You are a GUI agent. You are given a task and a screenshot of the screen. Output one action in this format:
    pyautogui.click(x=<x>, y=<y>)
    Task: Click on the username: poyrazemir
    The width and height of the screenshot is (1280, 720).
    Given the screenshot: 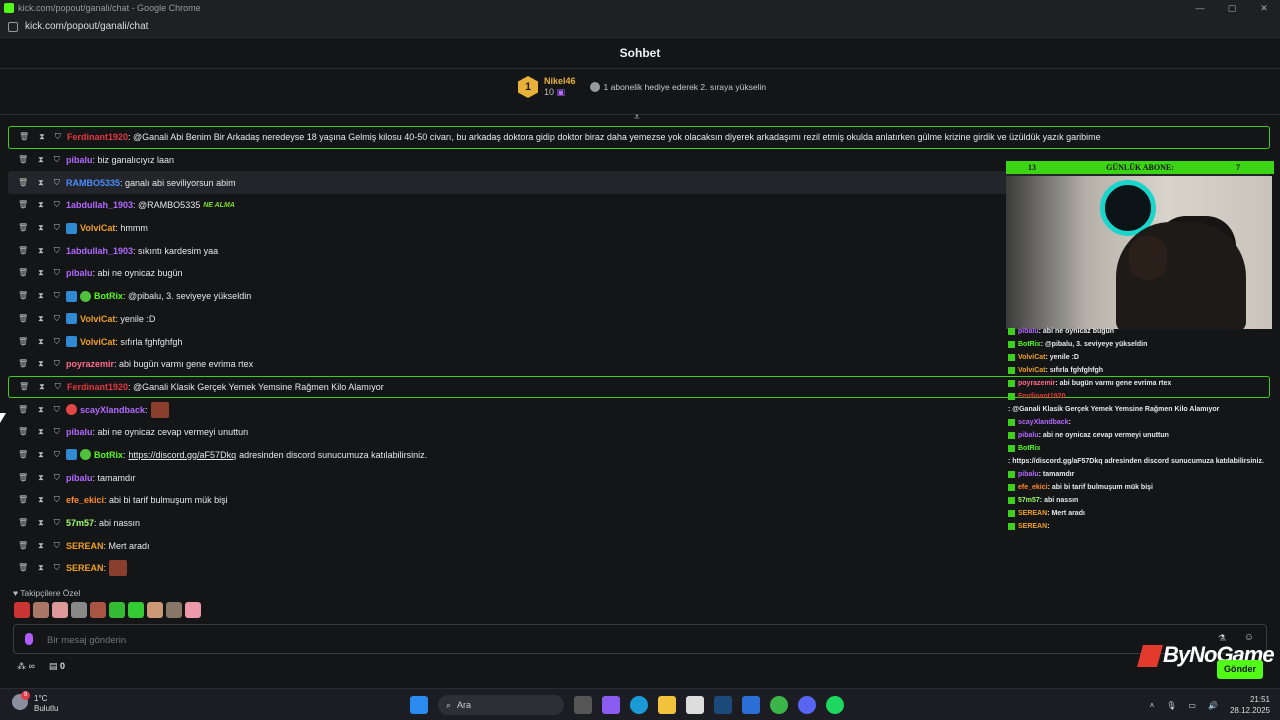 What is the action you would take?
    pyautogui.click(x=90, y=364)
    